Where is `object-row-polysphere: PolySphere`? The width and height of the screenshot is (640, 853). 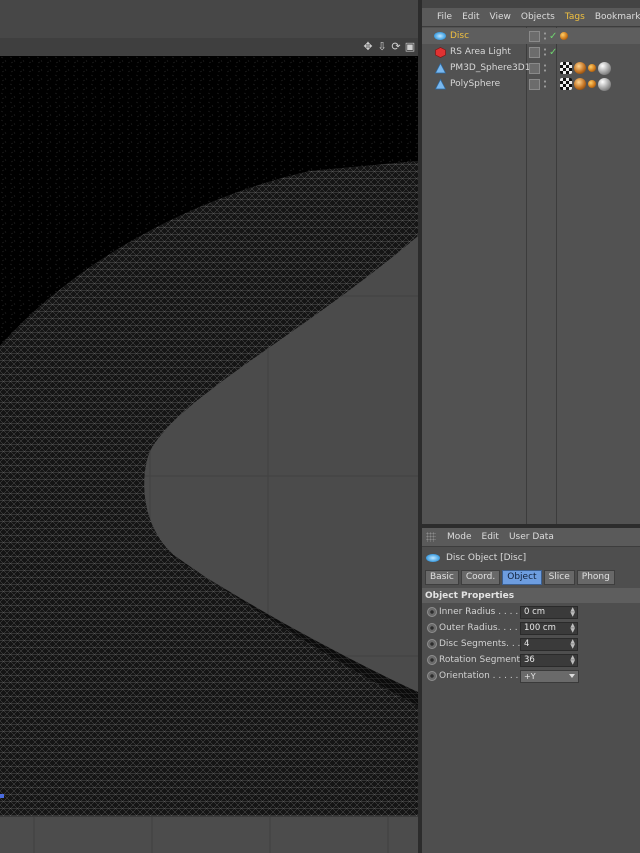 object-row-polysphere: PolySphere is located at coordinates (531, 84).